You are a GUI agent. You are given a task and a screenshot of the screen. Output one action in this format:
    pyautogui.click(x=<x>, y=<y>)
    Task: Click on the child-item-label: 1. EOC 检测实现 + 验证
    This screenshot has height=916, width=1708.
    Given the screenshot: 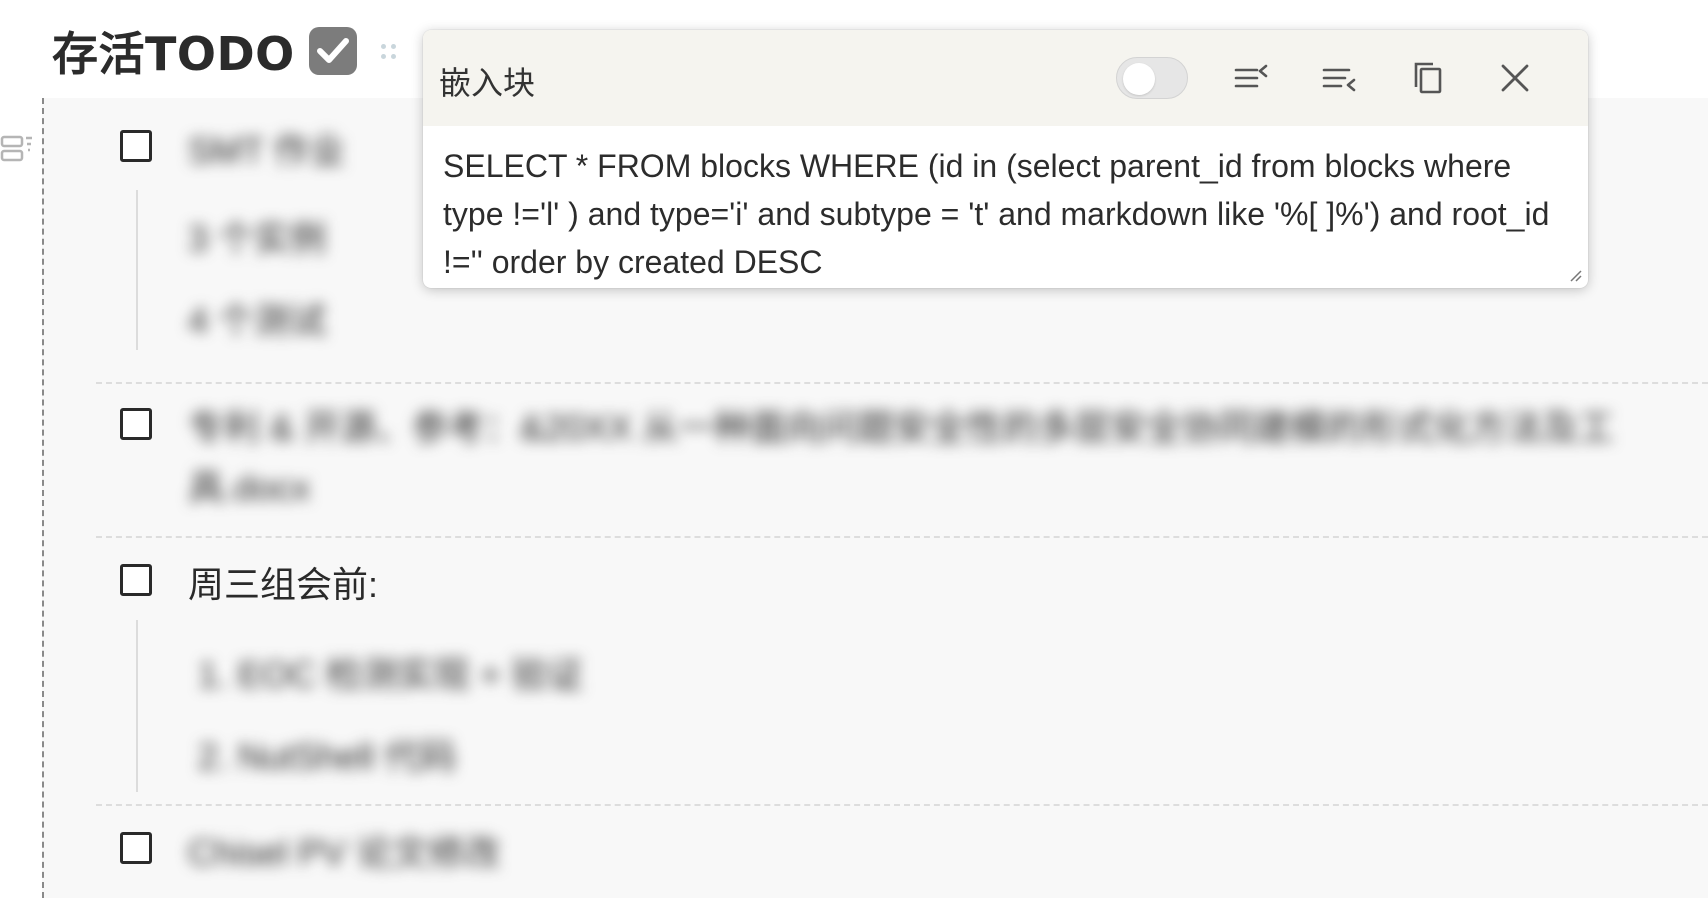 What is the action you would take?
    pyautogui.click(x=391, y=674)
    